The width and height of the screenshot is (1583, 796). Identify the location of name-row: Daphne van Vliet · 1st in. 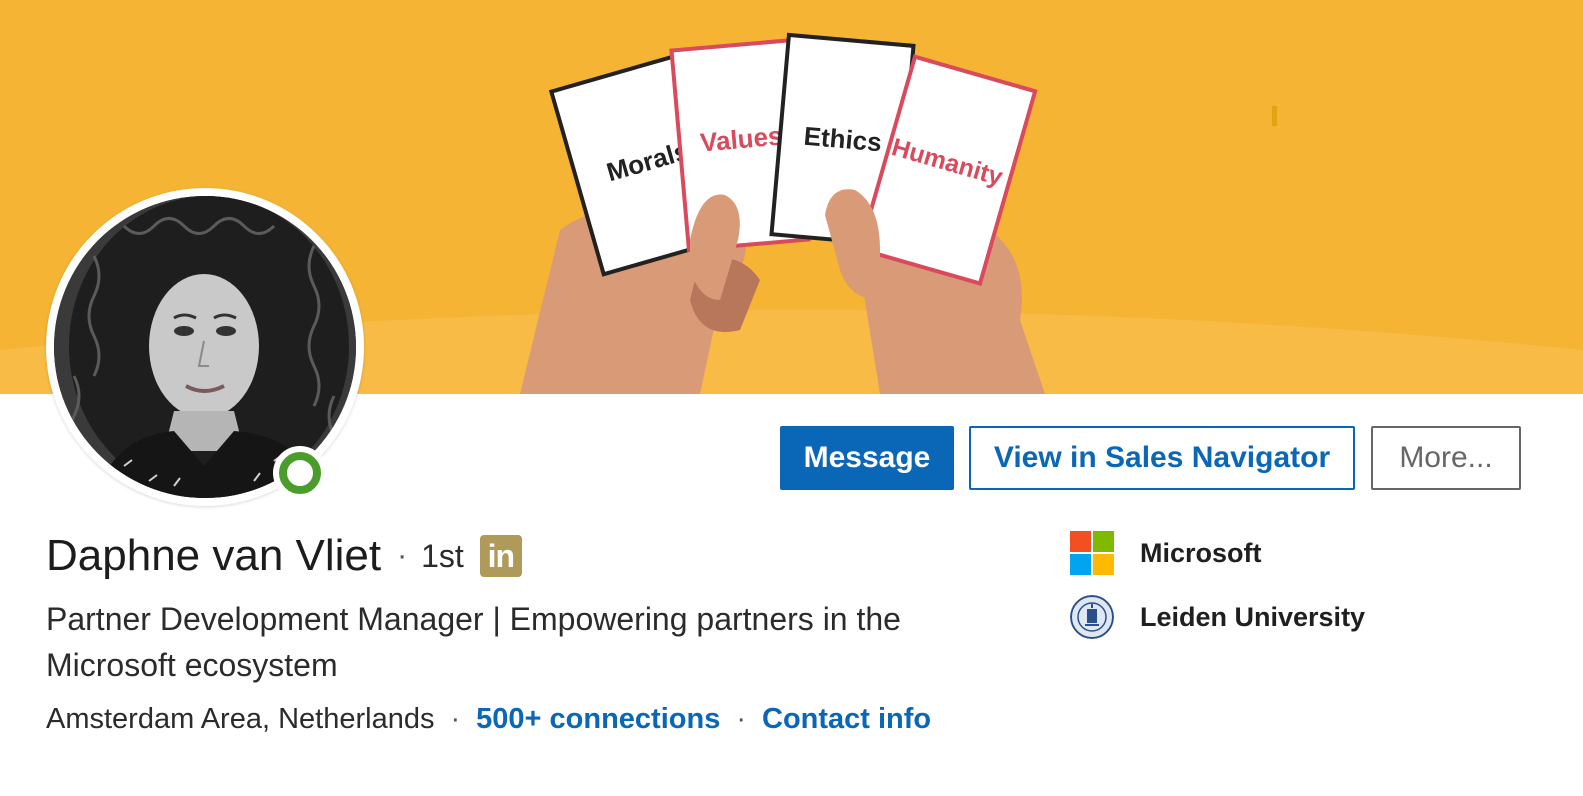
(284, 556).